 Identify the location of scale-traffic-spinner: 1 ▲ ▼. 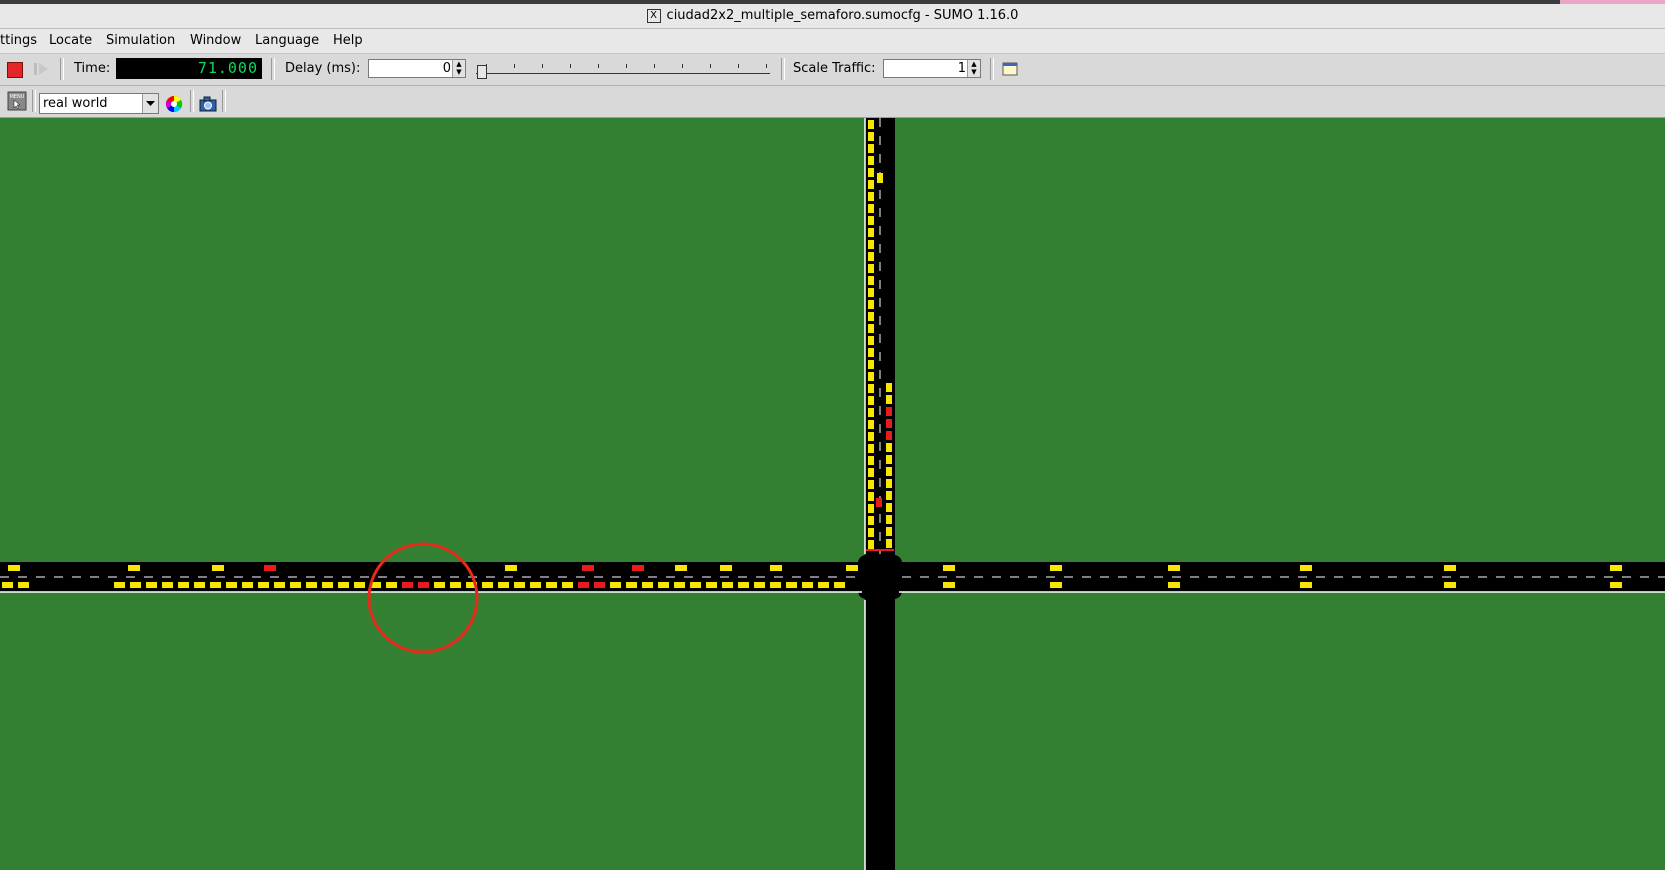
(932, 68).